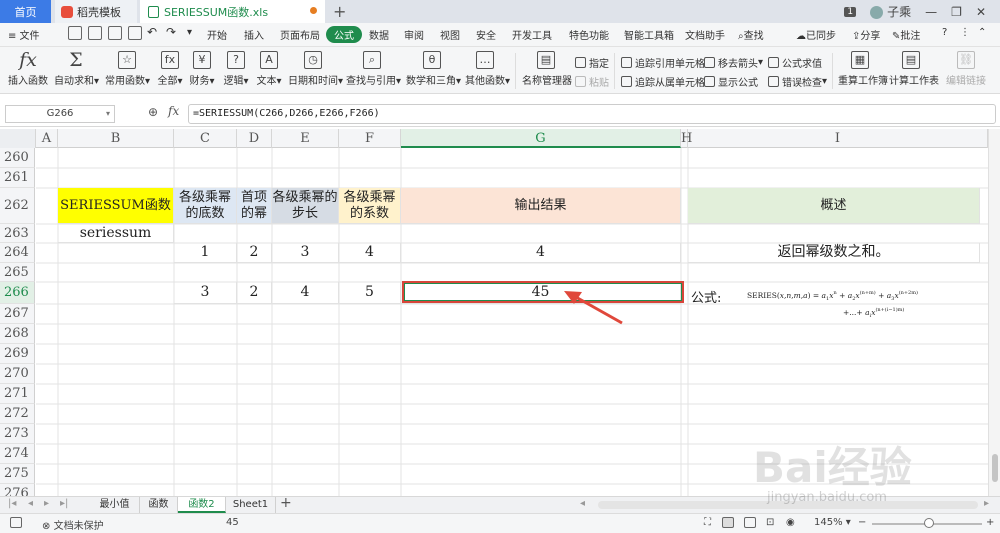 The width and height of the screenshot is (1000, 533). I want to click on cell-f262: 各级乘幂的系数, so click(370, 206).